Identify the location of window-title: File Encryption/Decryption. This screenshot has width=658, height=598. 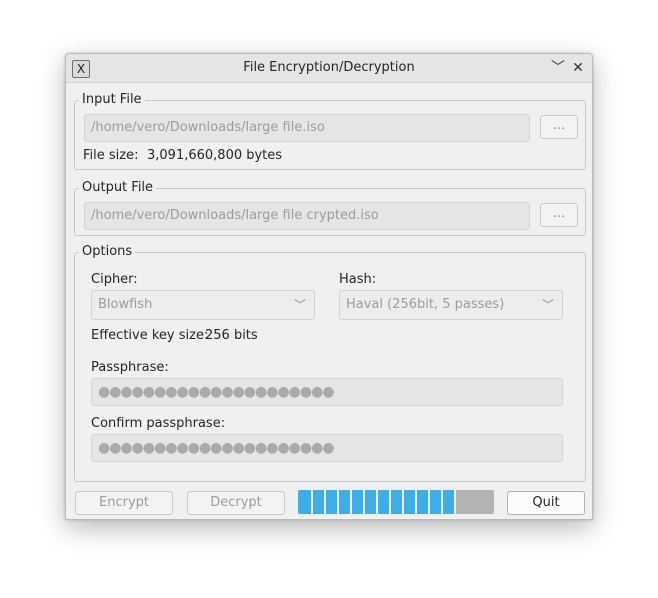
(329, 67).